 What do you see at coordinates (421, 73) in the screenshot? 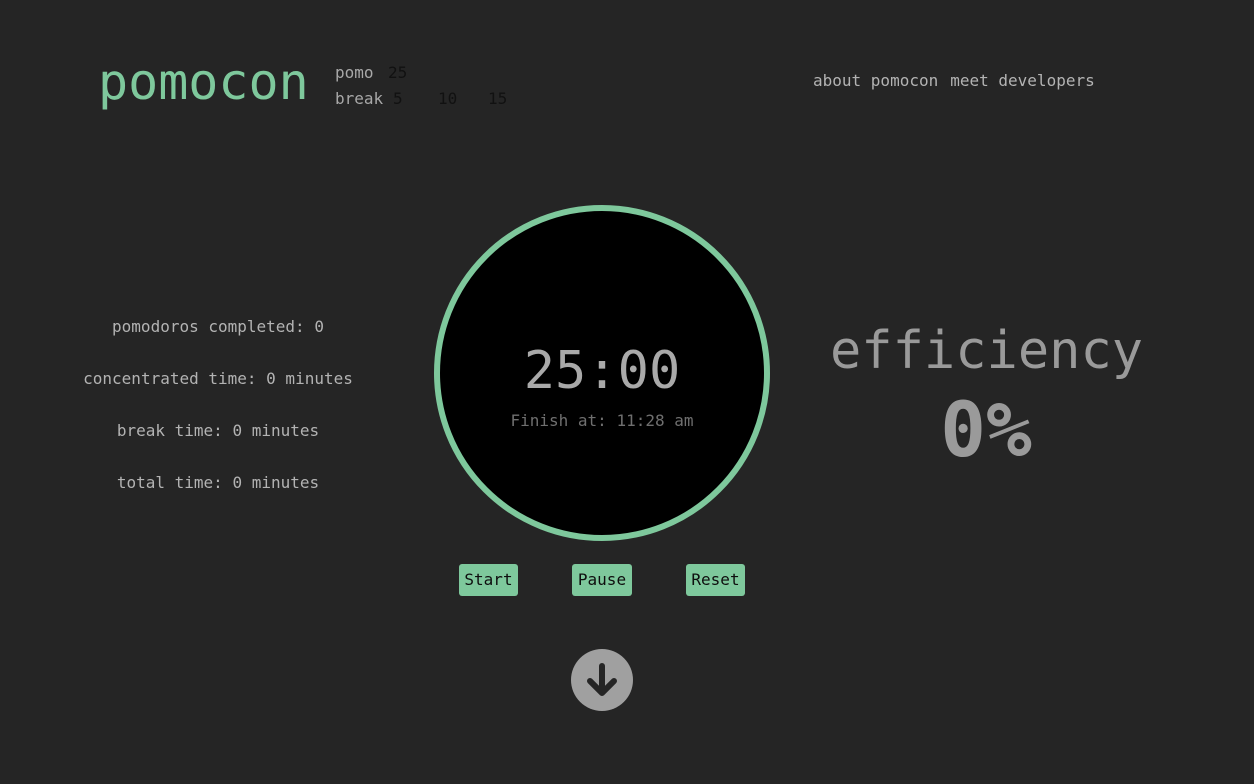
I see `pomo-row: pomo 25` at bounding box center [421, 73].